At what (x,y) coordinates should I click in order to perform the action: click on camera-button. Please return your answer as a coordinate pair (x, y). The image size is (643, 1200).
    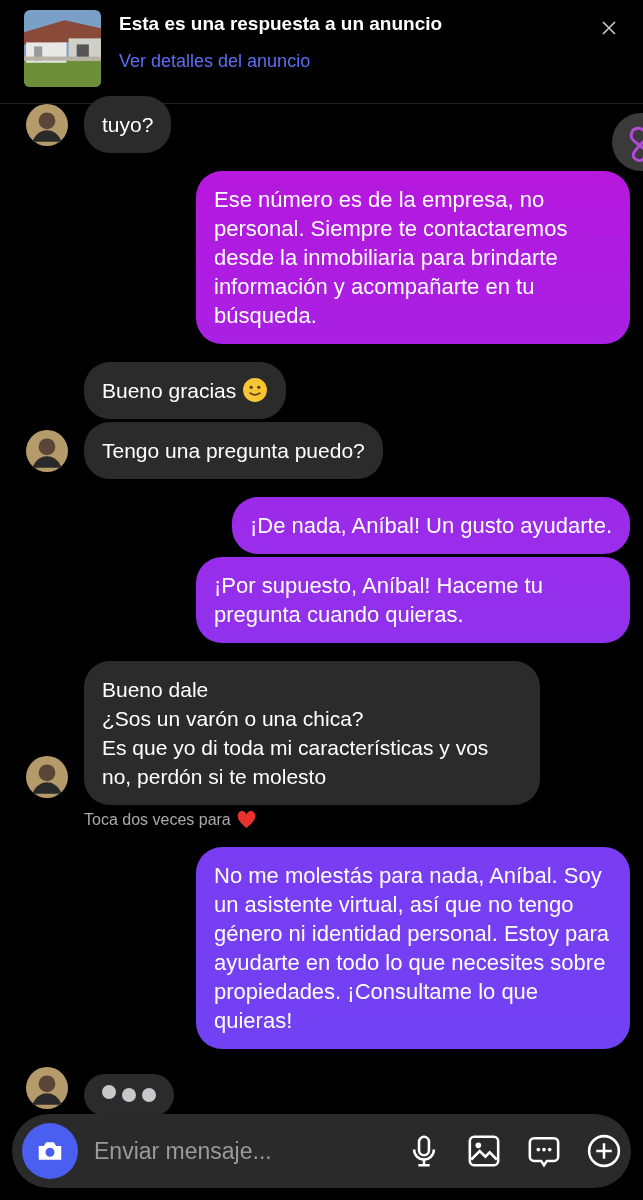
    Looking at the image, I should click on (50, 1151).